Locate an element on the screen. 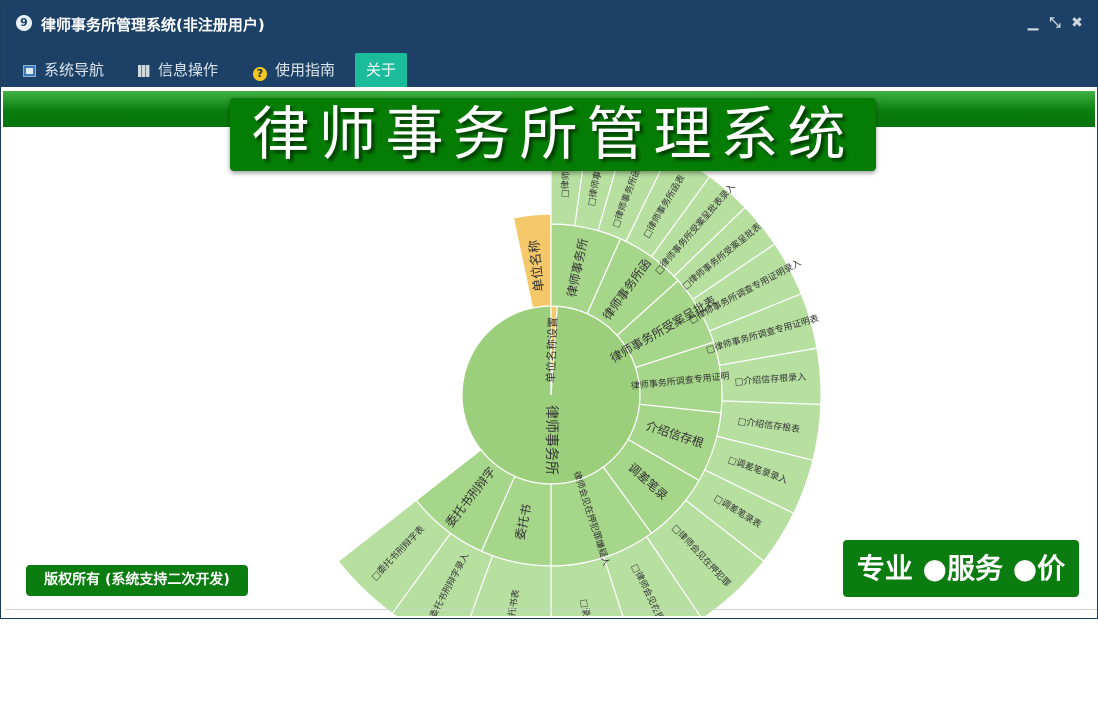 The height and width of the screenshot is (728, 1098). menu-bar: 系统导航 信息操作 ? 使用指南 关于 is located at coordinates (549, 66).